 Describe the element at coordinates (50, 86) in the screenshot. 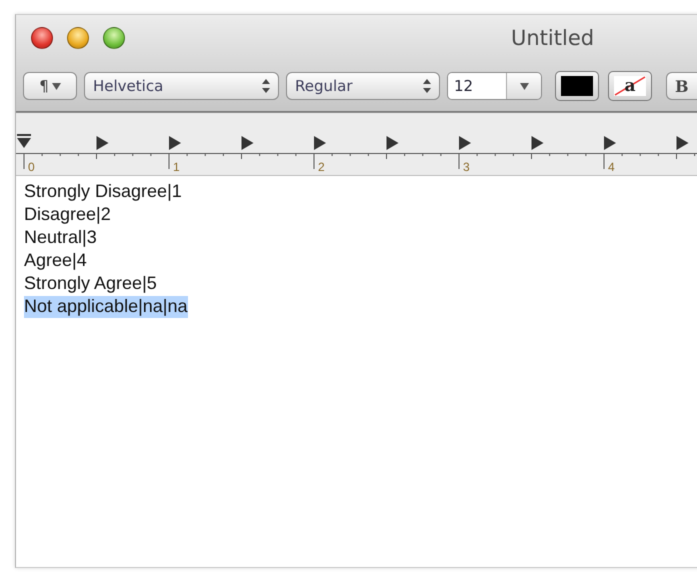

I see `paragraph-button: ¶` at that location.